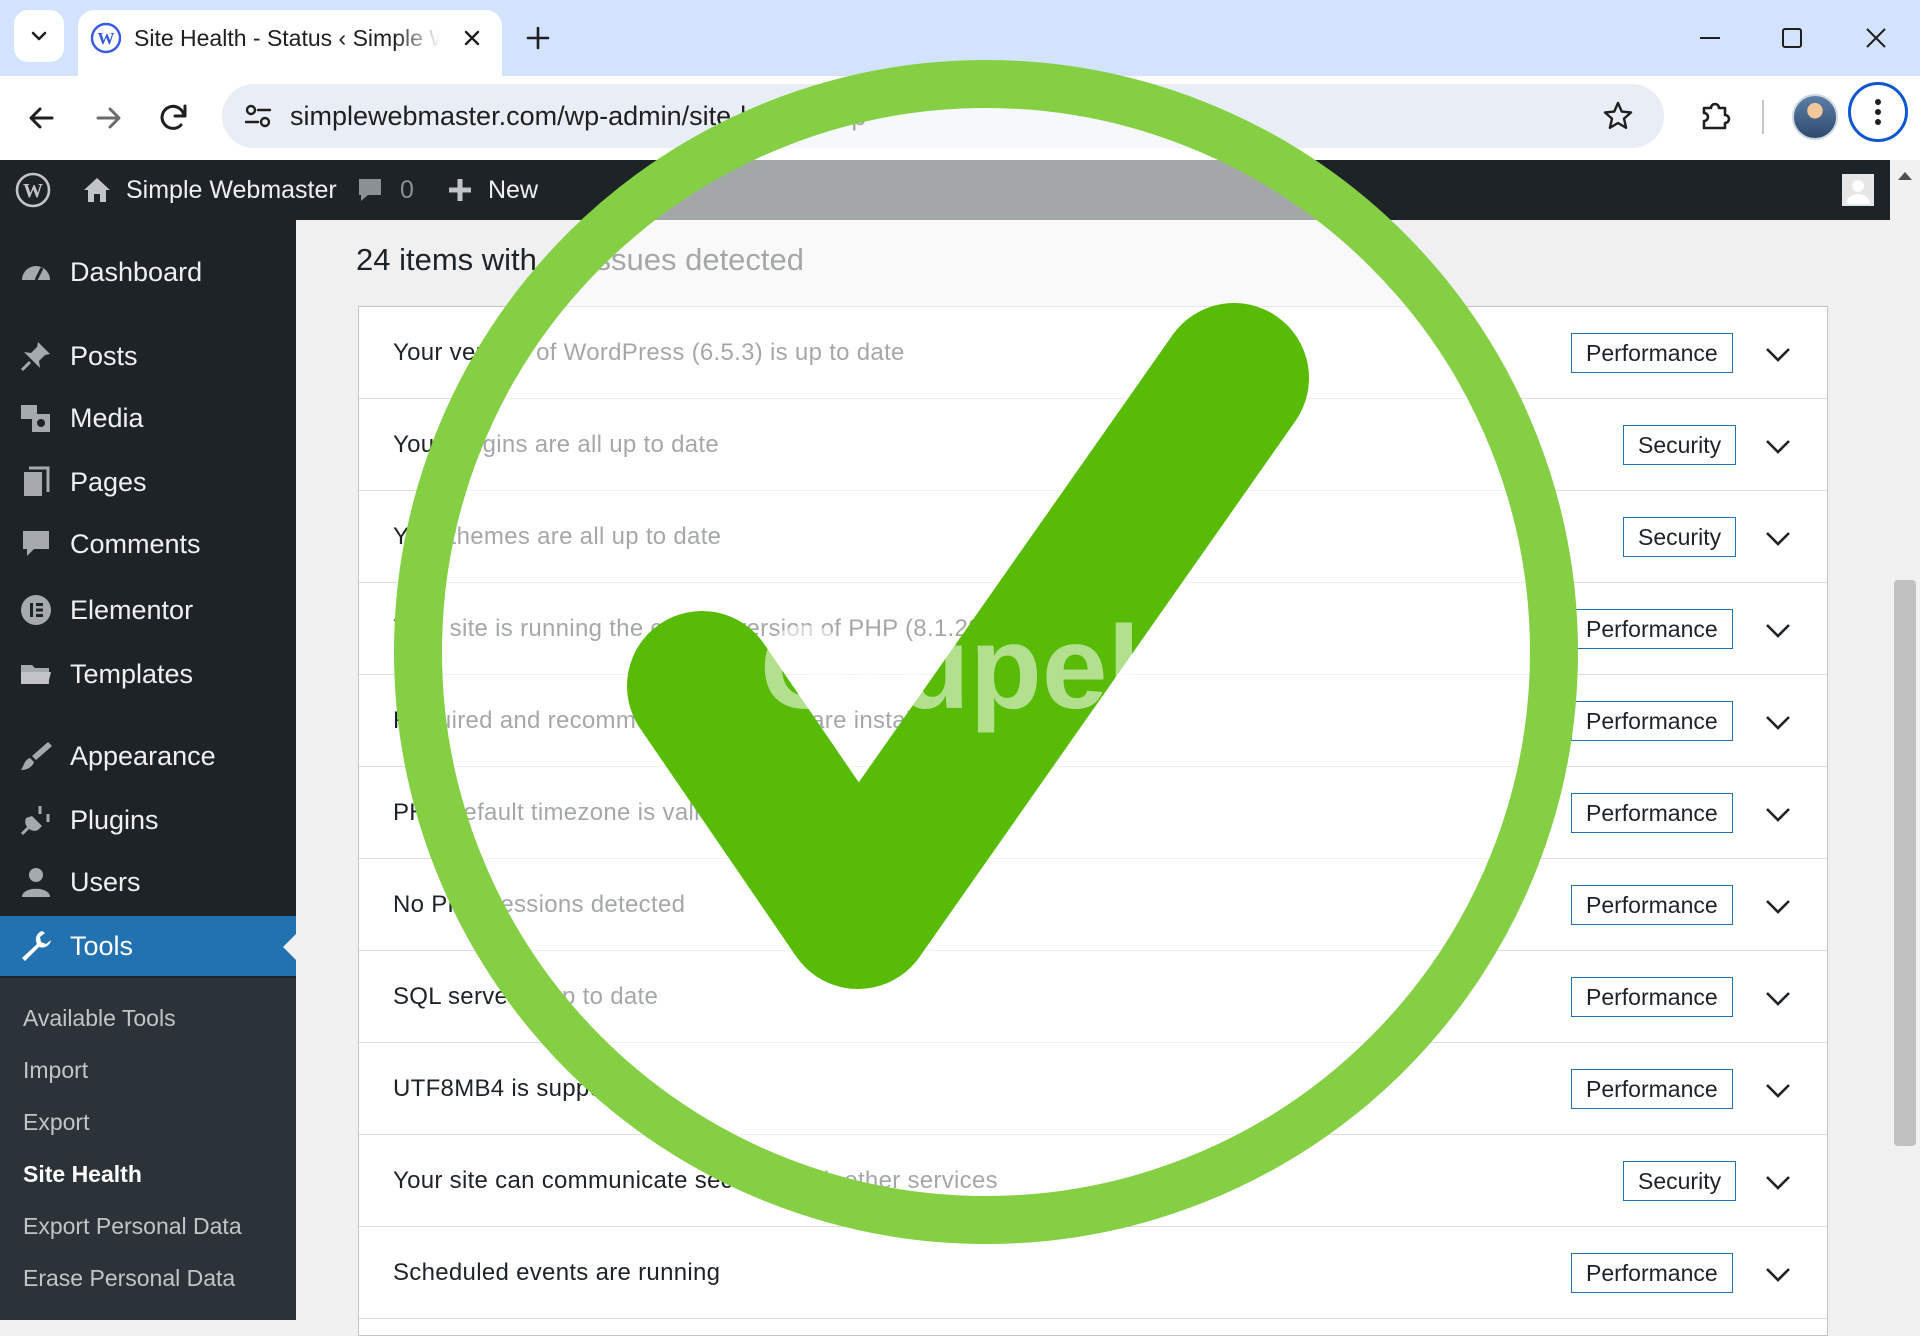 The width and height of the screenshot is (1920, 1336). What do you see at coordinates (553, 812) in the screenshot?
I see `health-check-title: PHP default timezone is valid` at bounding box center [553, 812].